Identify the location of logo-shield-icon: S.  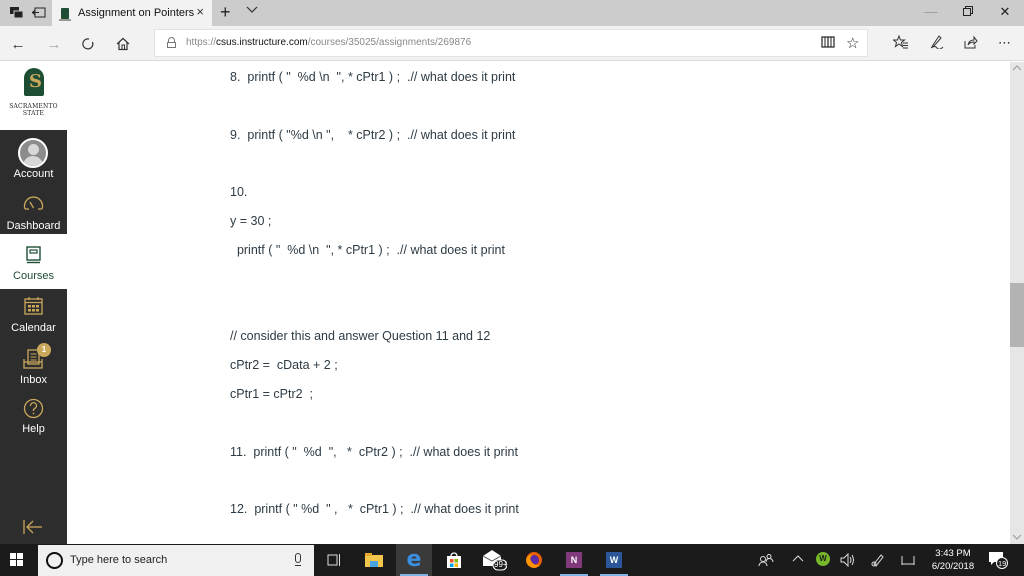
(34, 82).